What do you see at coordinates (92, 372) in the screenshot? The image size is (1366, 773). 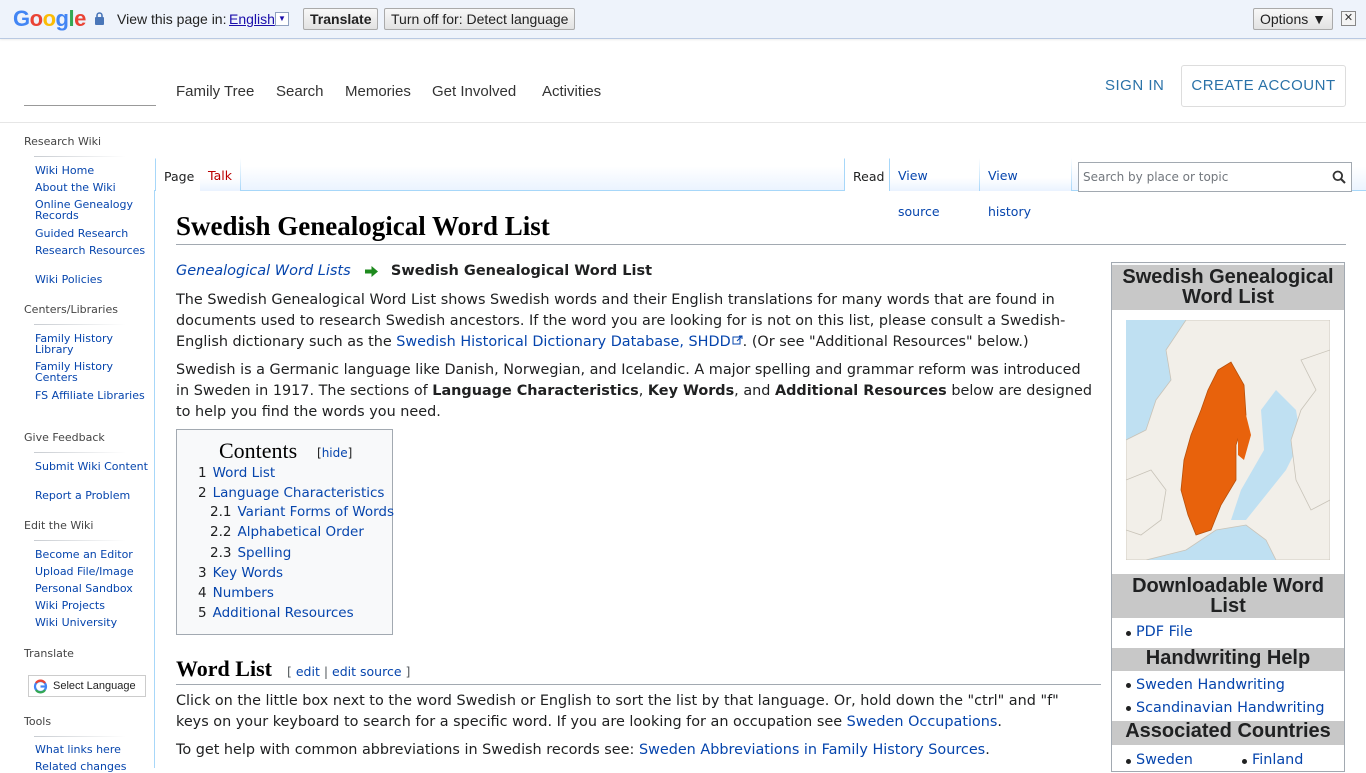 I see `sidebar-item-family-history-centers: Family History Centers` at bounding box center [92, 372].